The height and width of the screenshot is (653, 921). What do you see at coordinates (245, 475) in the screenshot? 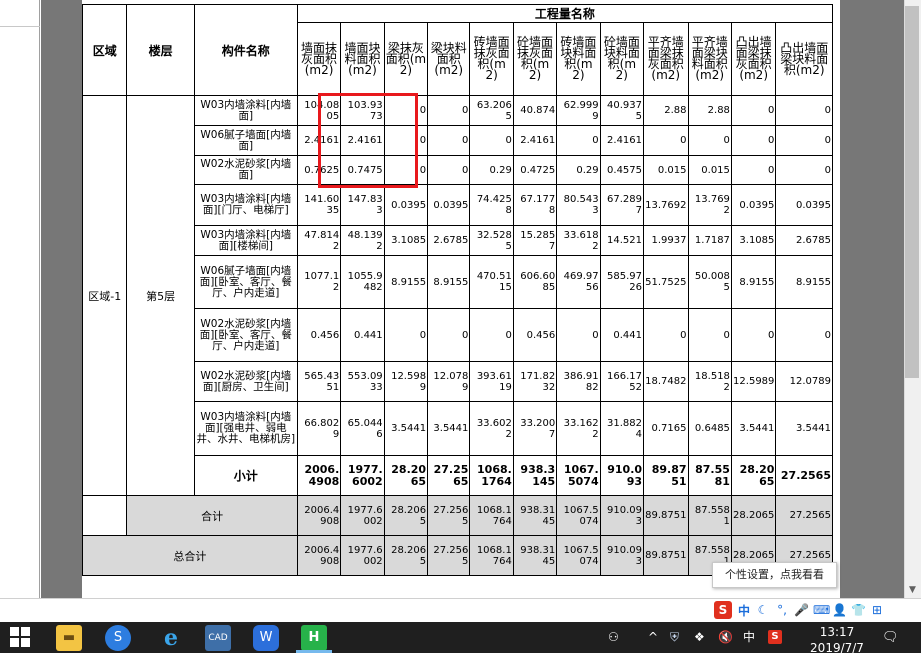
I see `subtotal-label: 小计` at bounding box center [245, 475].